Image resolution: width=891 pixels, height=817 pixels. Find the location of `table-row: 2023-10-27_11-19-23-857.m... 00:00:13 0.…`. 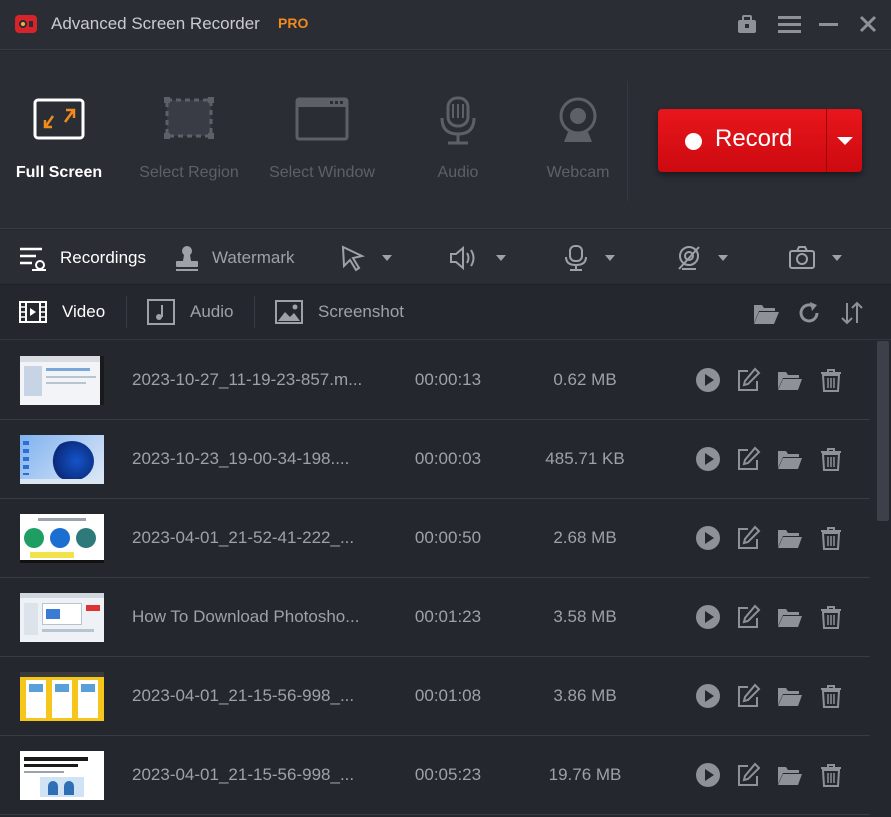

table-row: 2023-10-27_11-19-23-857.m... 00:00:13 0.… is located at coordinates (435, 380).